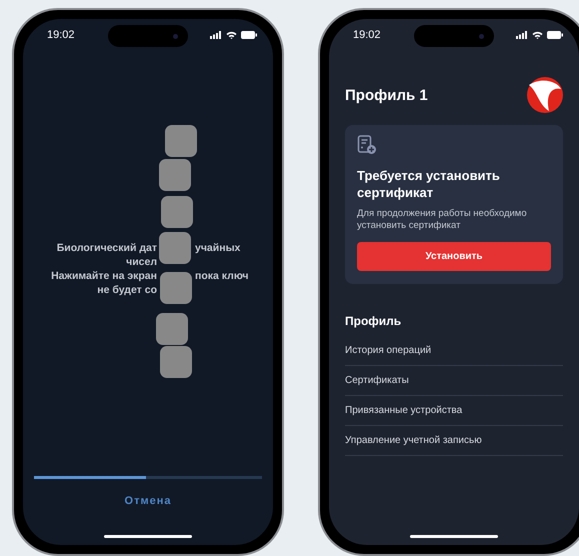  I want to click on logo-icon, so click(545, 95).